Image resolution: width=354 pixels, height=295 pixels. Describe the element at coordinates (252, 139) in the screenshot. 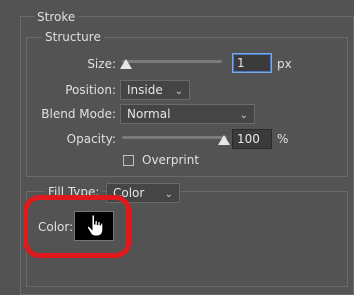

I see `opacity-input: 100` at that location.